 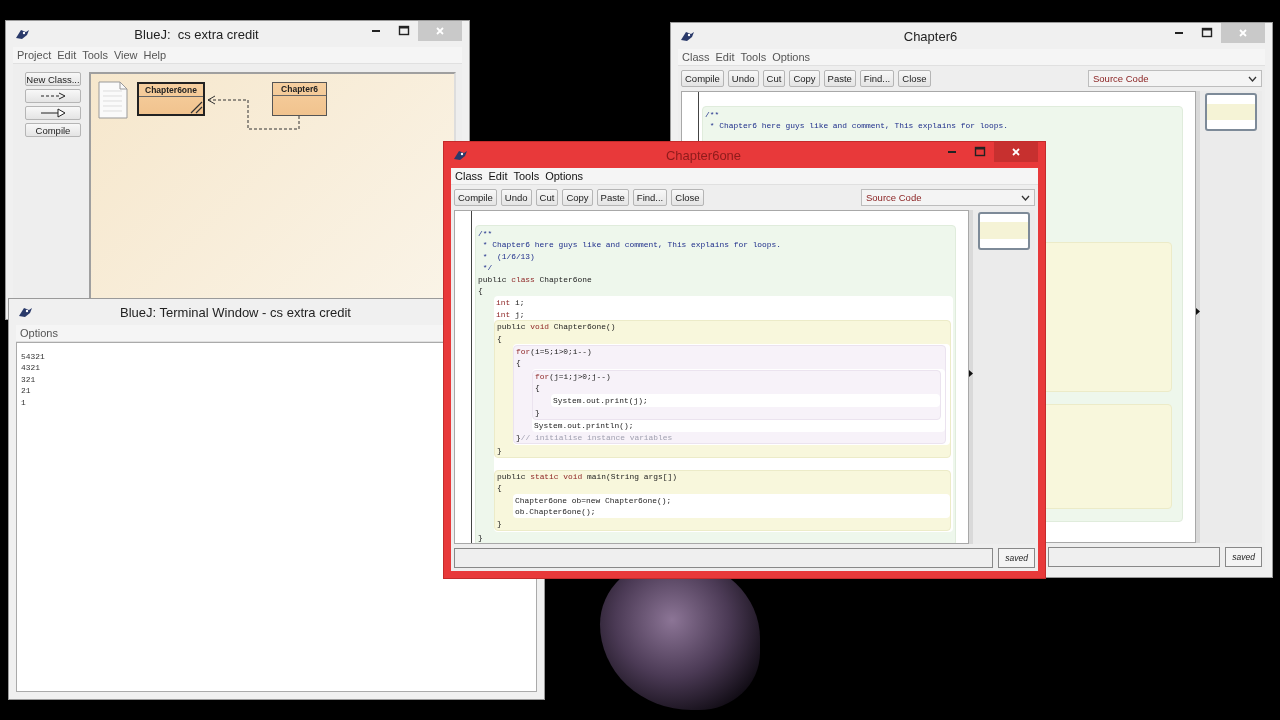 I want to click on menu-item: Help, so click(x=155, y=55).